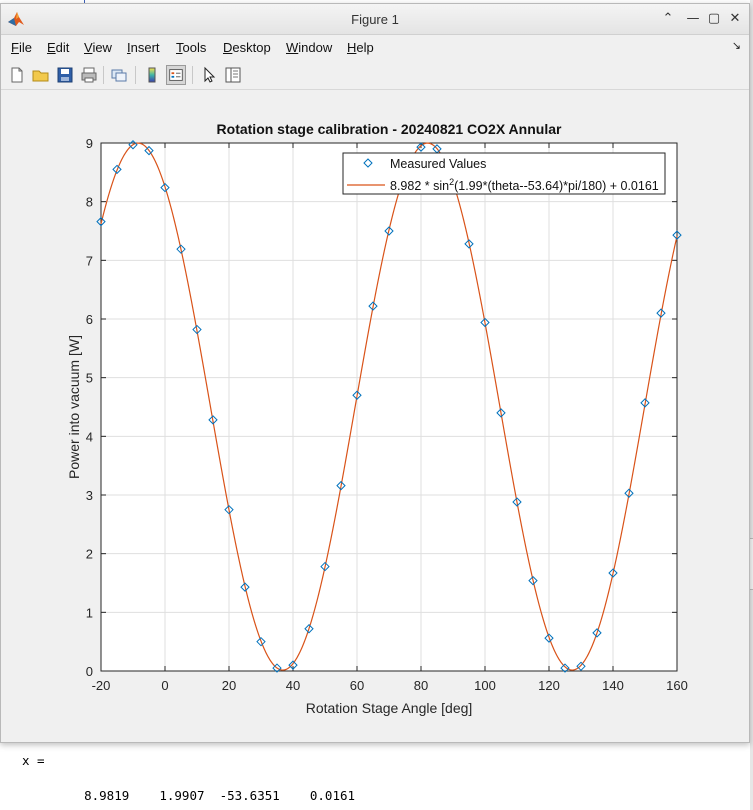 This screenshot has height=810, width=753. I want to click on save-icon, so click(65, 75).